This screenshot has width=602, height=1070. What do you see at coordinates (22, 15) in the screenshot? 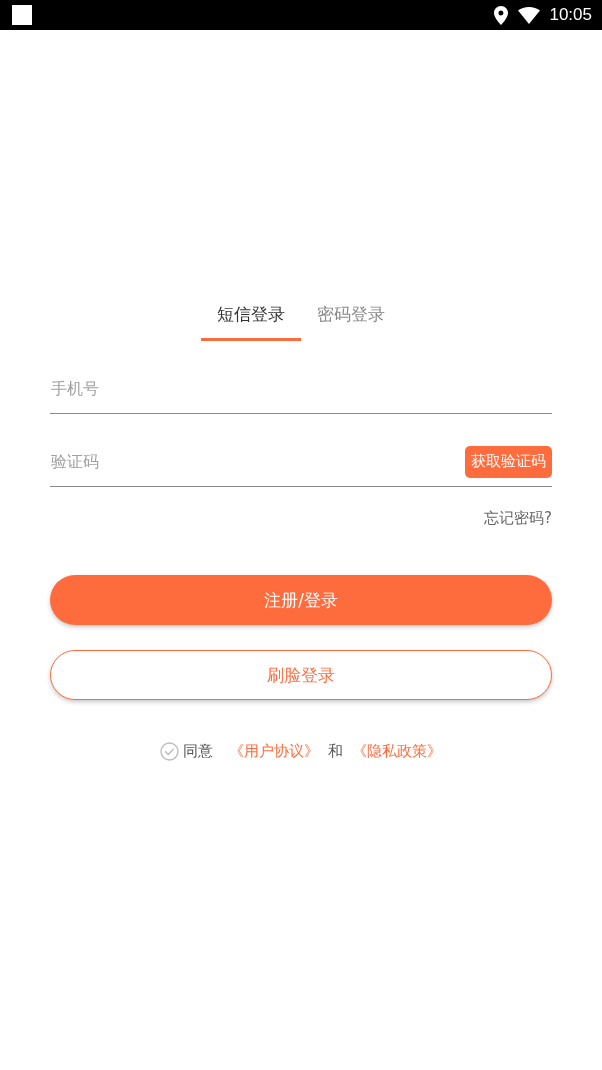
I see `notification-square-icon` at bounding box center [22, 15].